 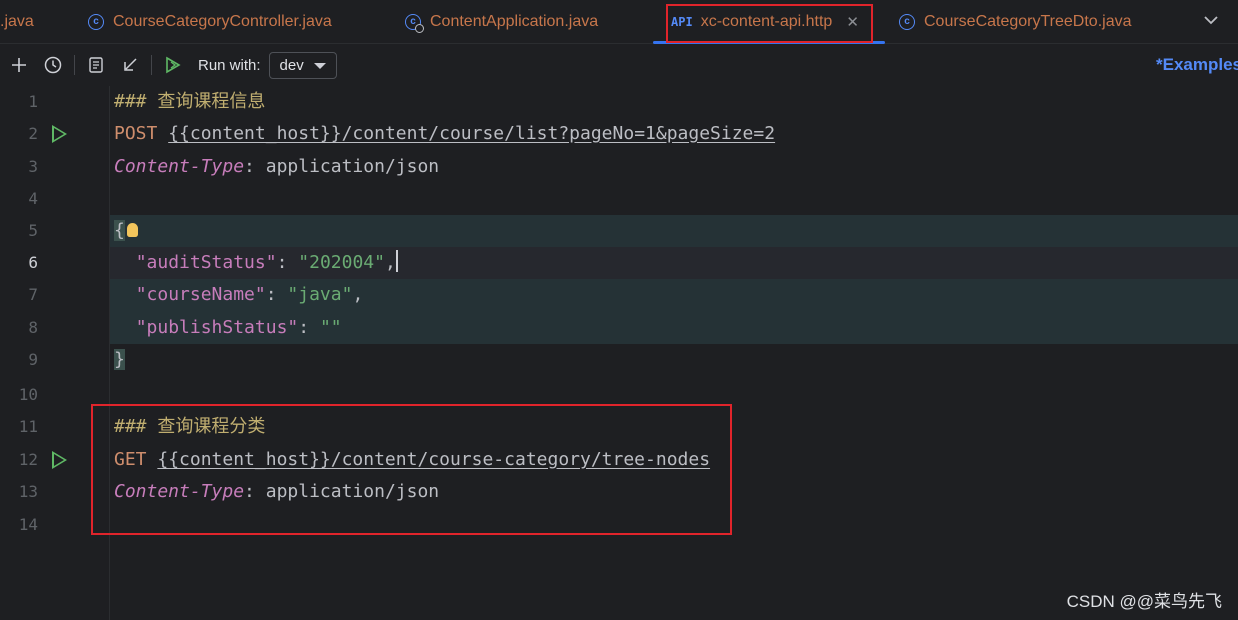 I want to click on json-key: "courseName", so click(x=200, y=294).